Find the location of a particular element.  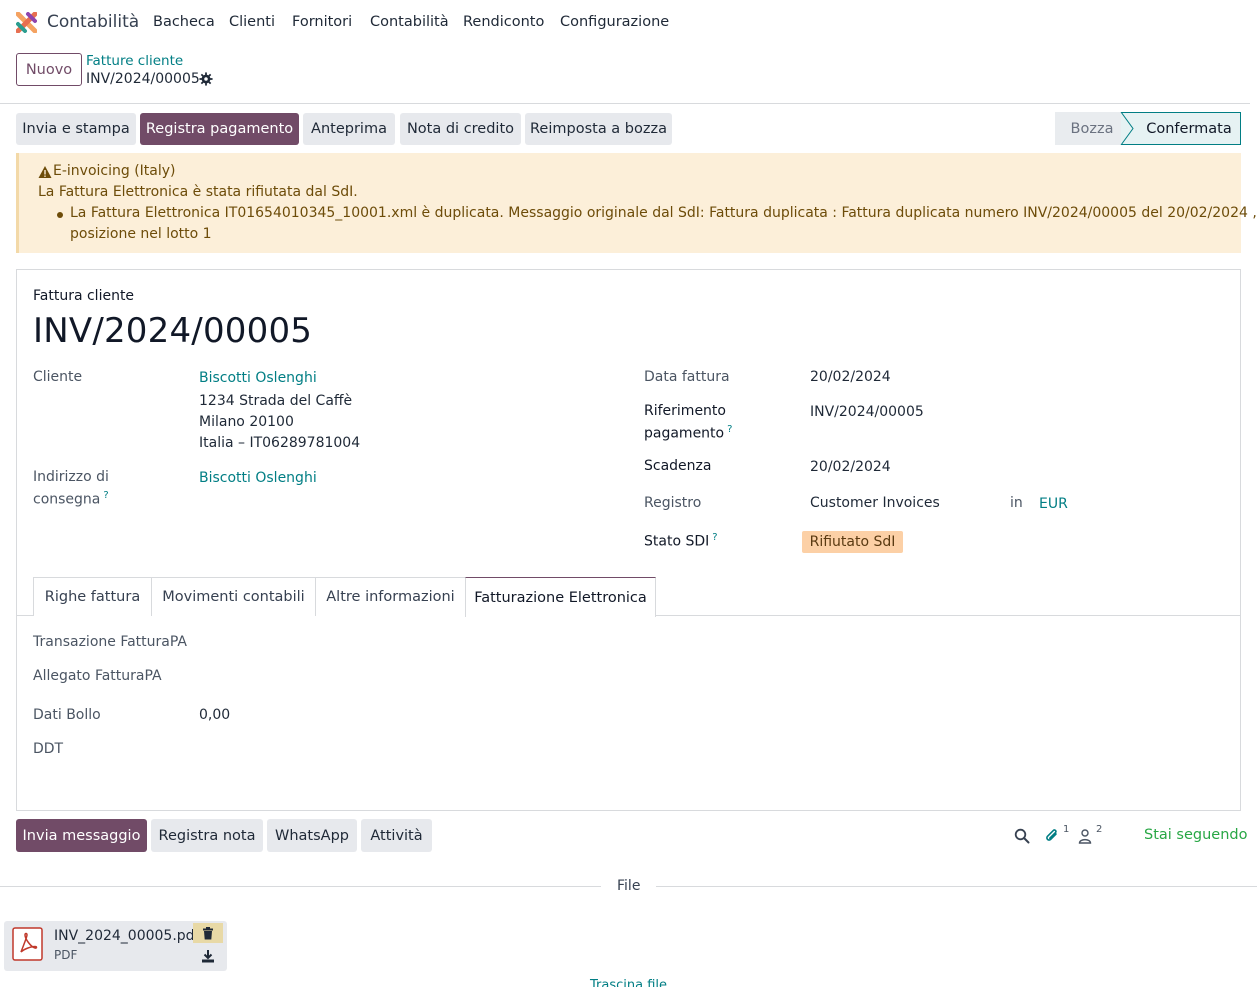

whatsapp-button: WhatsApp is located at coordinates (312, 835).